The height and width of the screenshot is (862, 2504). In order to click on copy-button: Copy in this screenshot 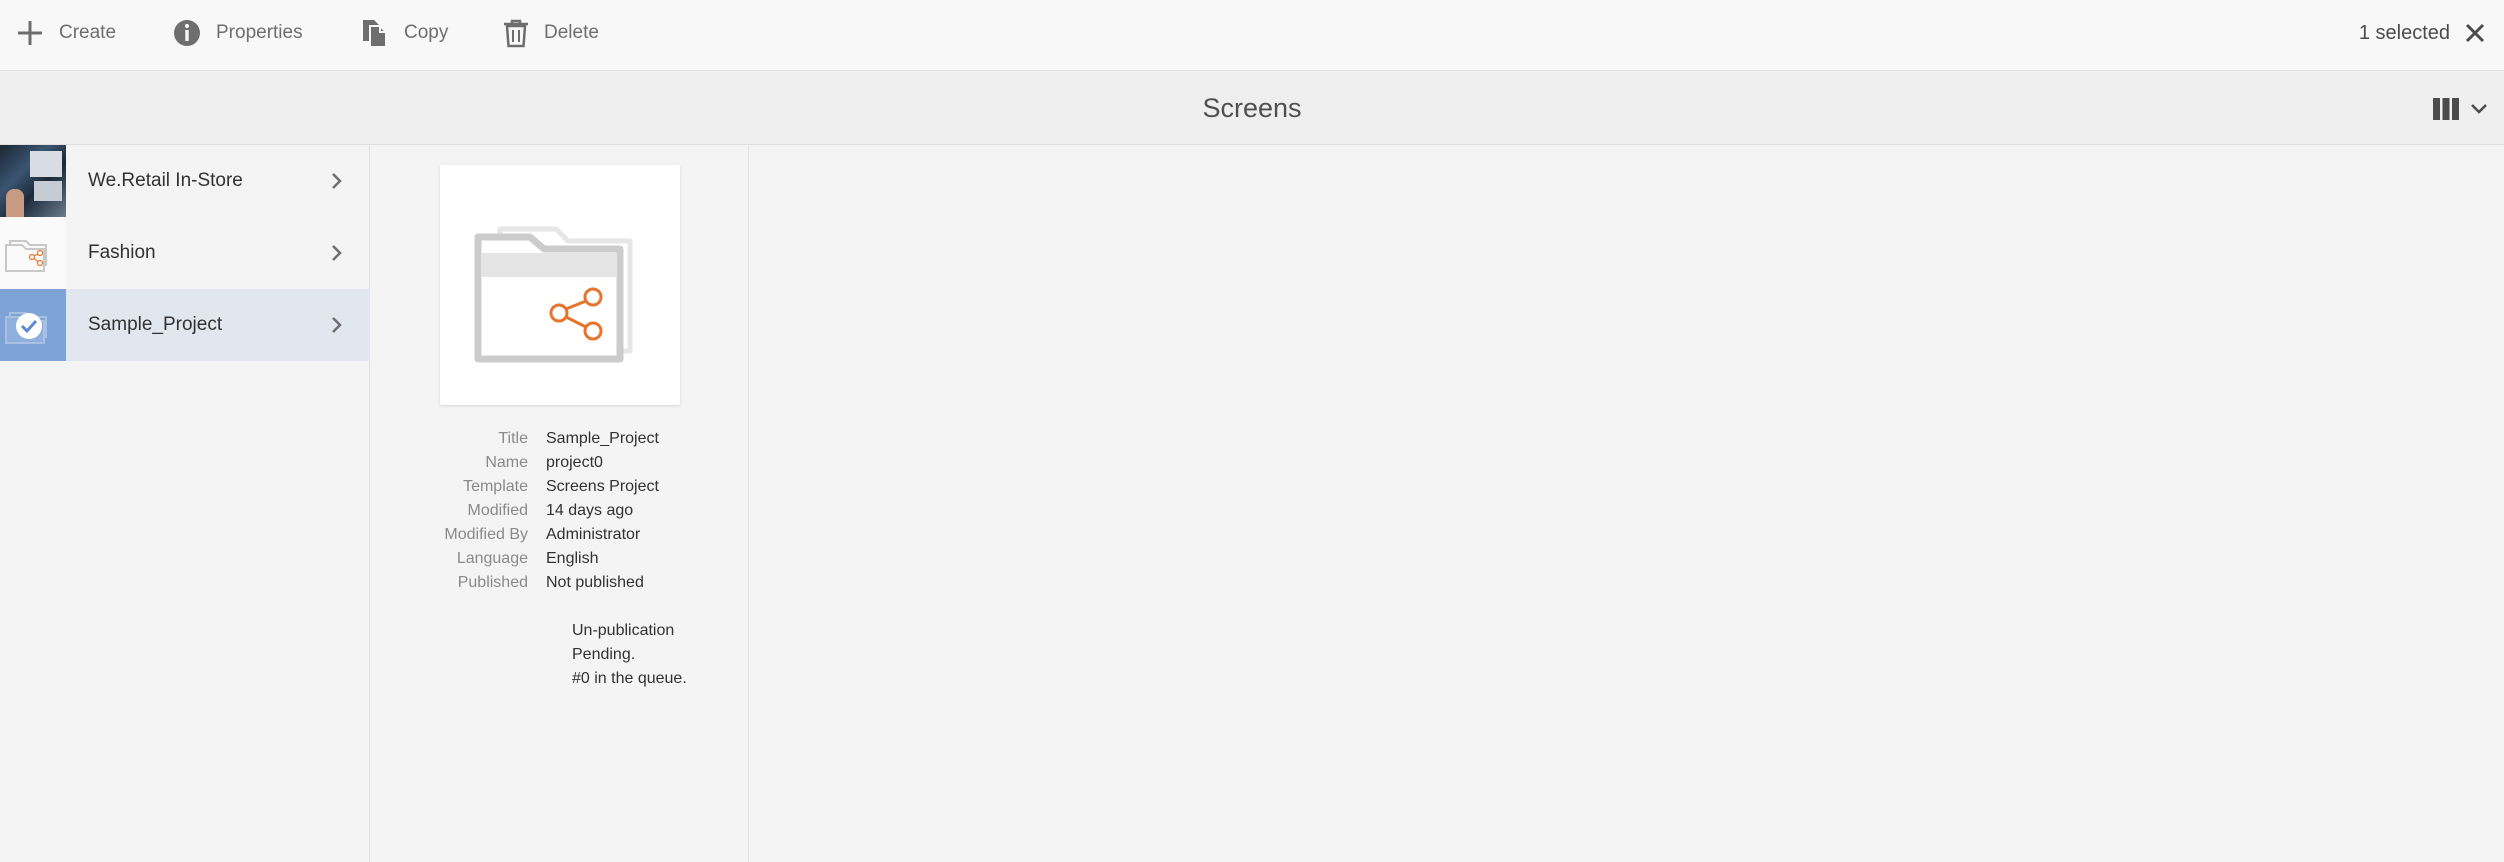, I will do `click(404, 33)`.